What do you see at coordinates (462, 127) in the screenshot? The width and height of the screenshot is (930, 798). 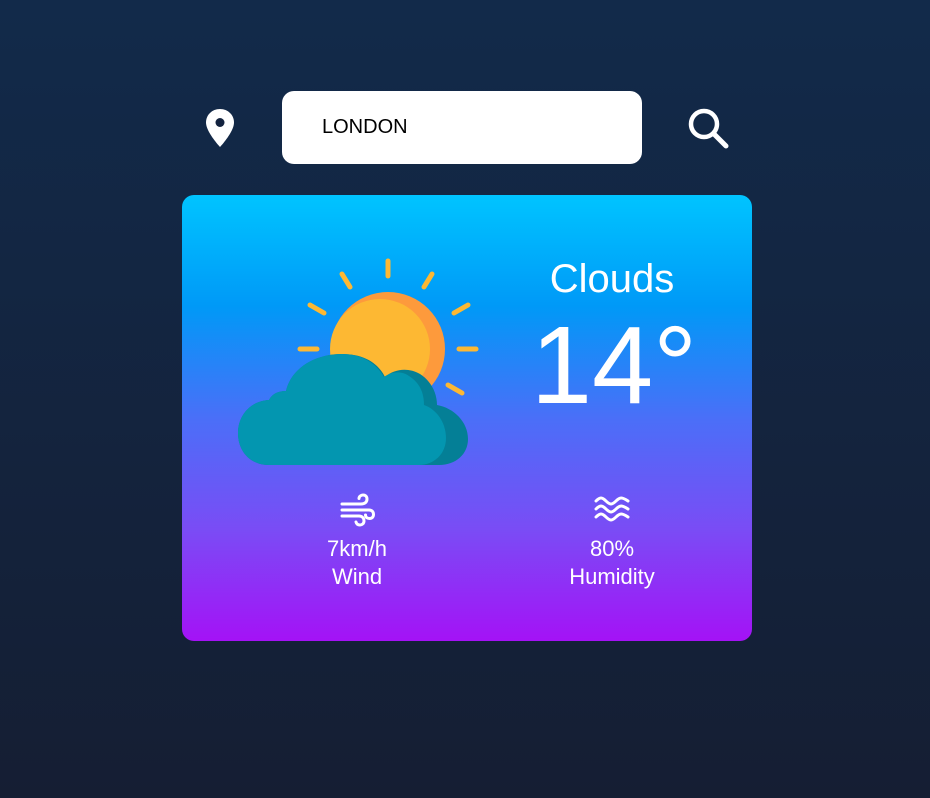 I see `city-search-input` at bounding box center [462, 127].